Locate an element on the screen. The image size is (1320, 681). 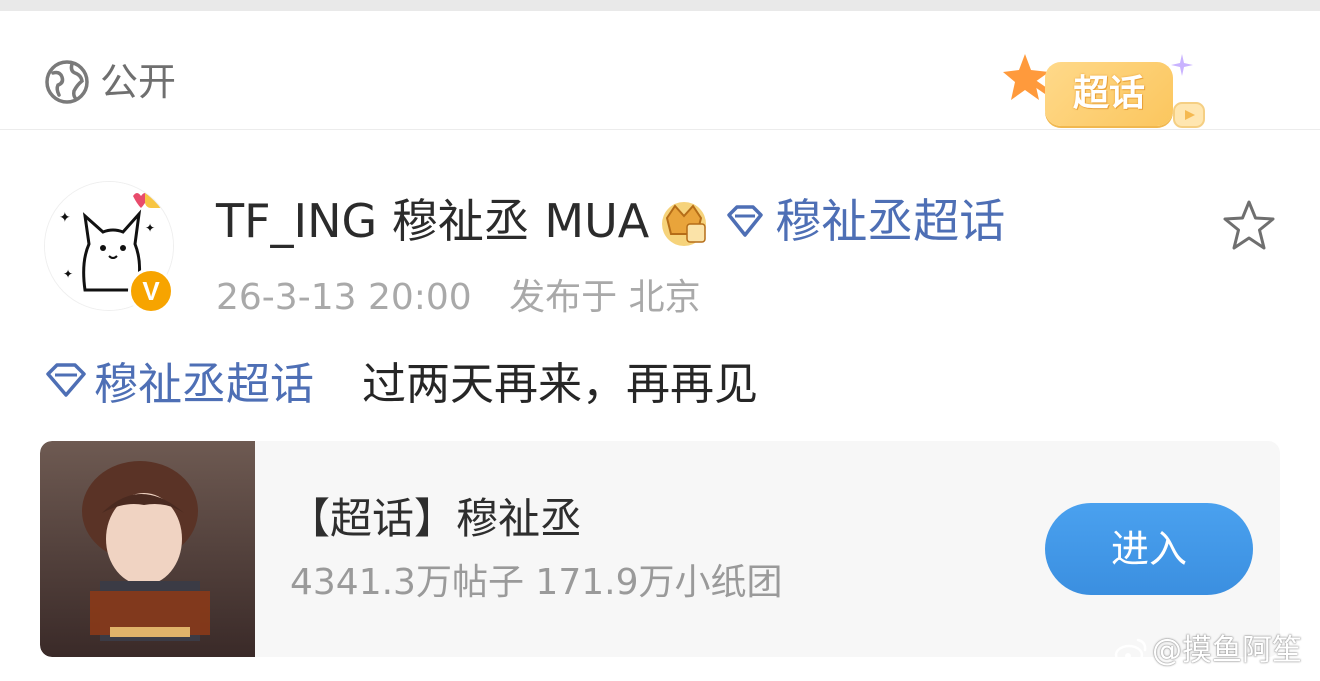
author-name: TF_ING 穆祉丞 MUA is located at coordinates (432, 221).